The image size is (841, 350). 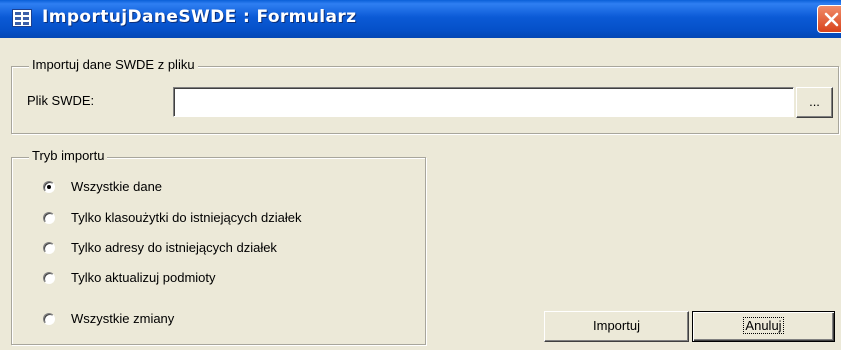 What do you see at coordinates (22, 18) in the screenshot?
I see `form-icon` at bounding box center [22, 18].